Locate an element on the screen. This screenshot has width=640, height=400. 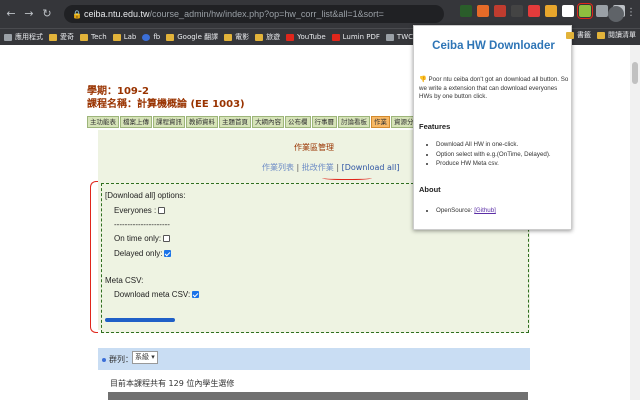
tab-4: 主題首頁 is located at coordinates (235, 122).